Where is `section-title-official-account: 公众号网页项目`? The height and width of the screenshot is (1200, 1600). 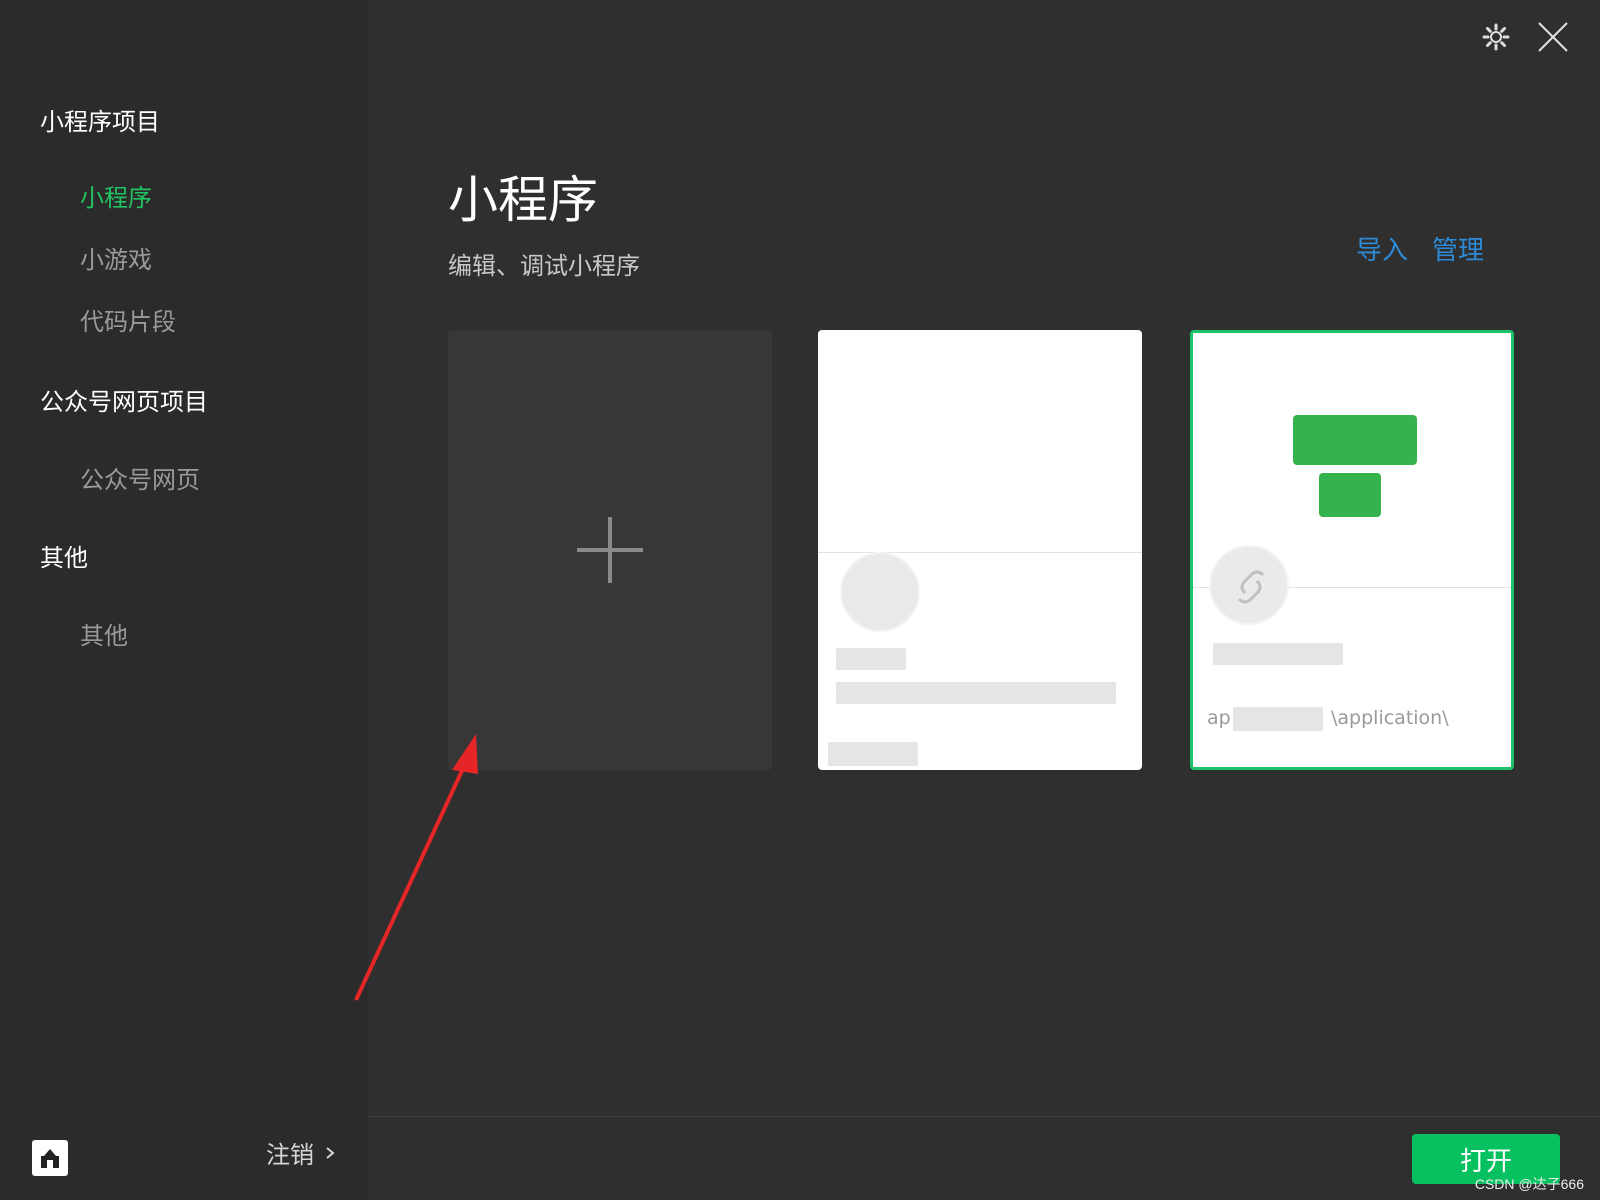
section-title-official-account: 公众号网页项目 is located at coordinates (124, 402).